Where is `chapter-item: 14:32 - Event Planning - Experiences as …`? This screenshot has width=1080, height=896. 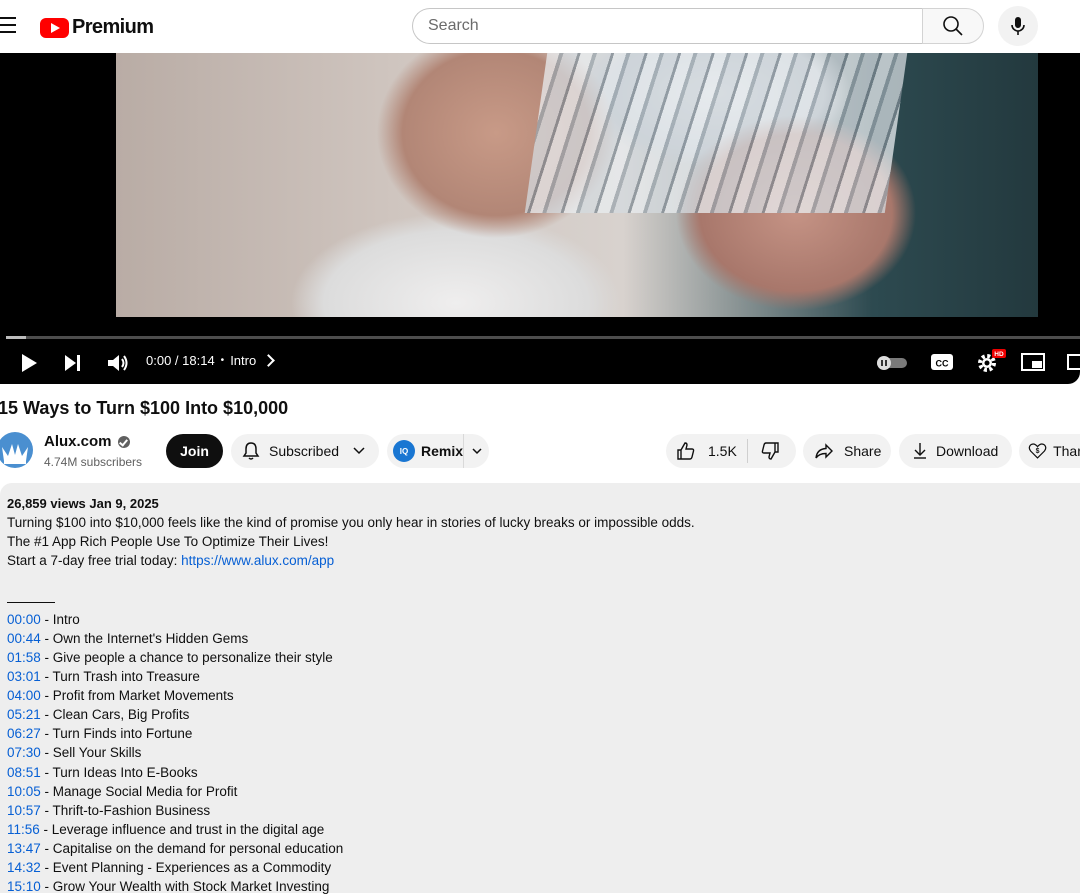
chapter-item: 14:32 - Event Planning - Experiences as … is located at coordinates (175, 867).